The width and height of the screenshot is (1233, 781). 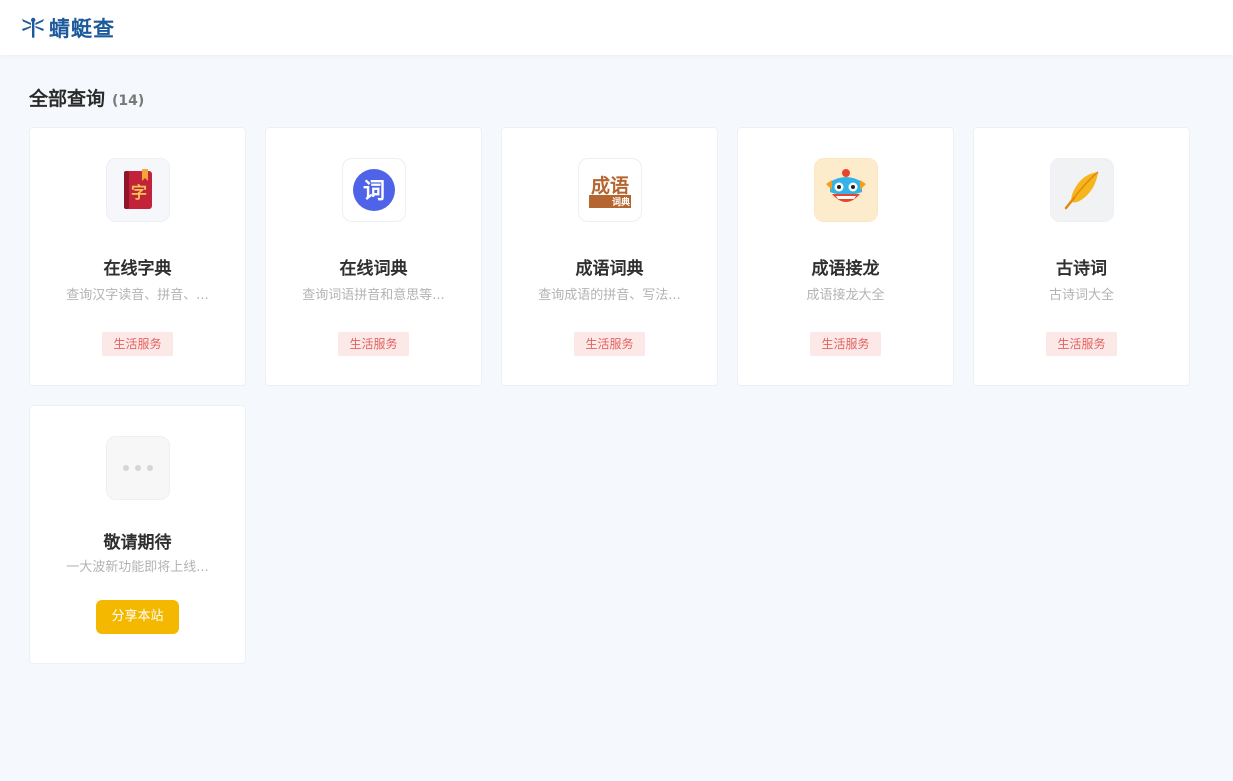 I want to click on card-description: 古诗词大全, so click(x=1081, y=295).